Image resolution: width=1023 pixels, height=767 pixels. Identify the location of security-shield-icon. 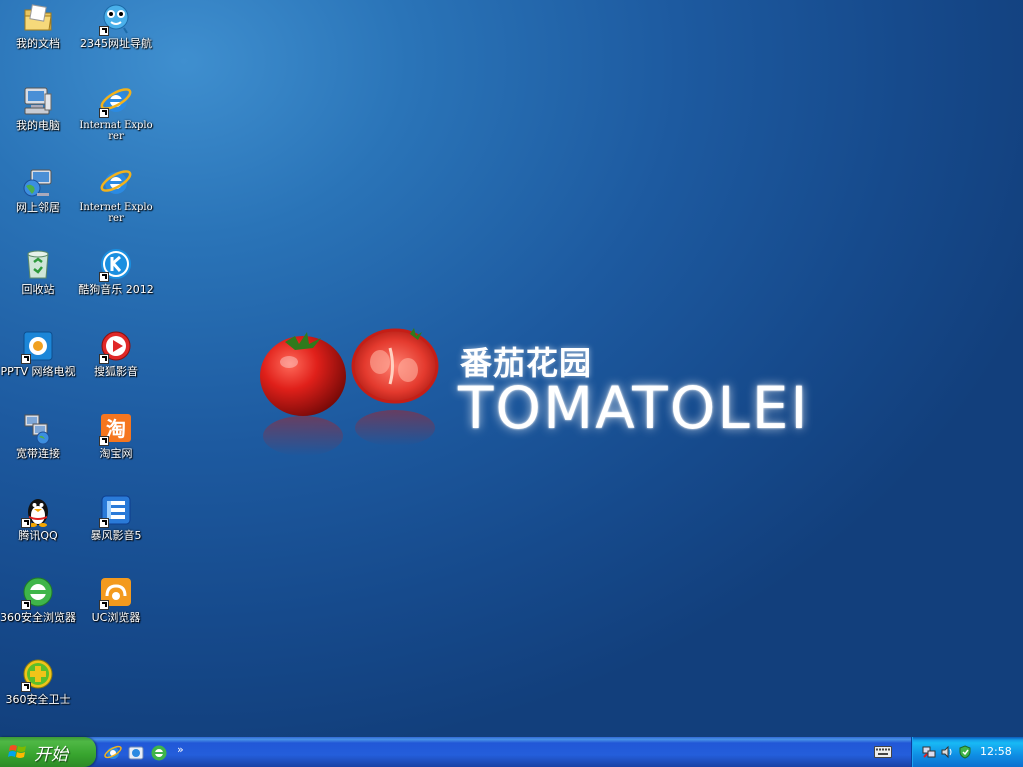
(965, 752).